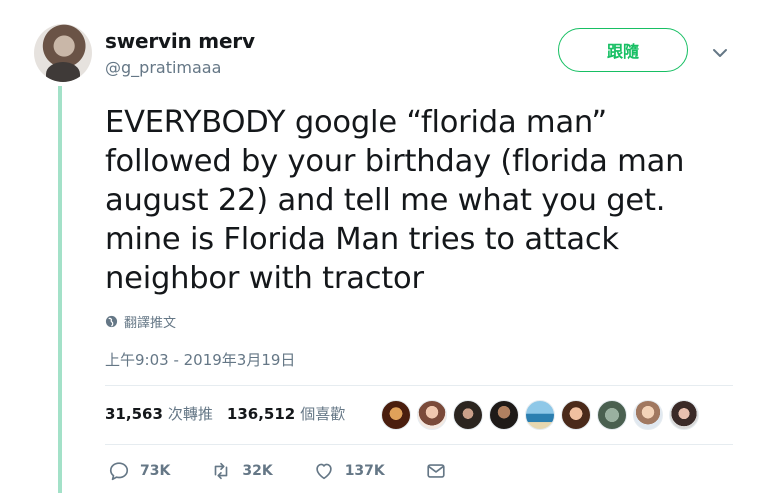 The image size is (765, 493). I want to click on retweet-count: 31,563, so click(134, 414).